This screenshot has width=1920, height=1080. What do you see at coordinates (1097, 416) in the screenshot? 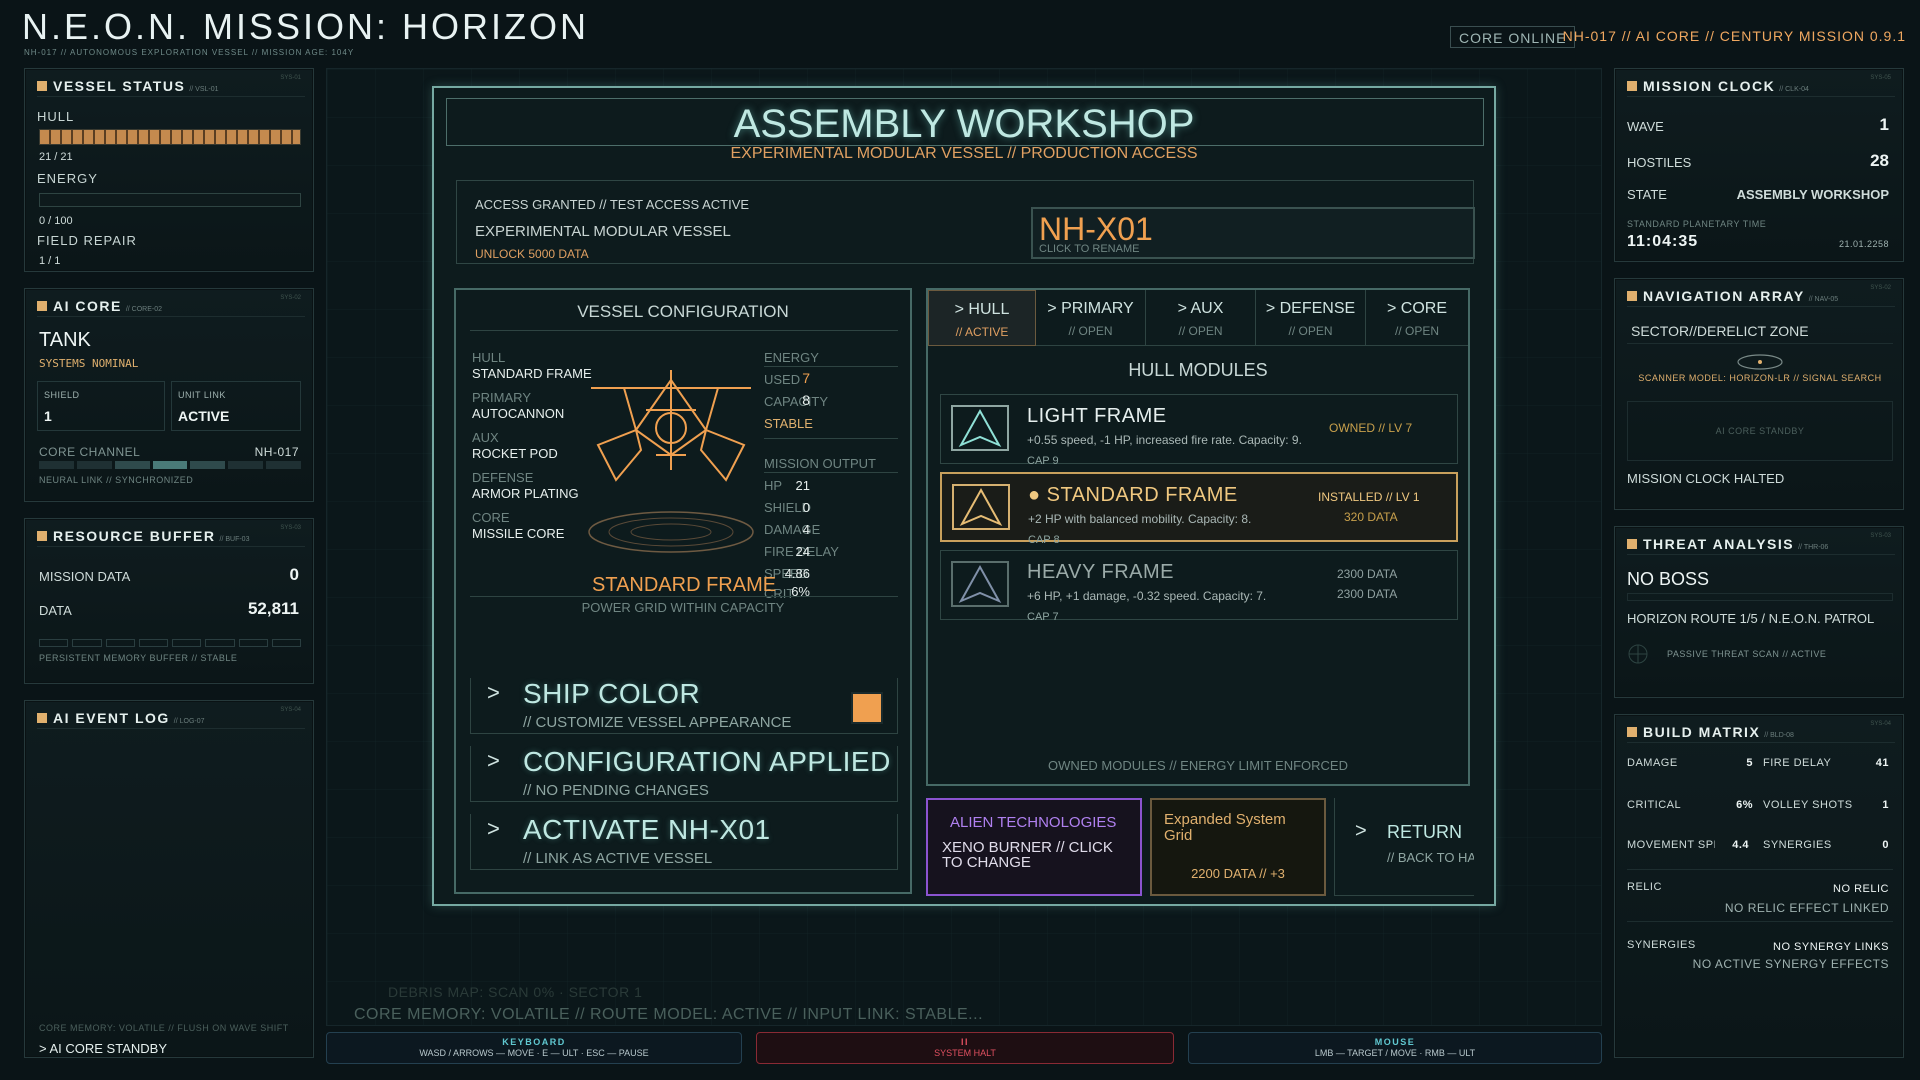
I see `module-name: LIGHT FRAME` at bounding box center [1097, 416].